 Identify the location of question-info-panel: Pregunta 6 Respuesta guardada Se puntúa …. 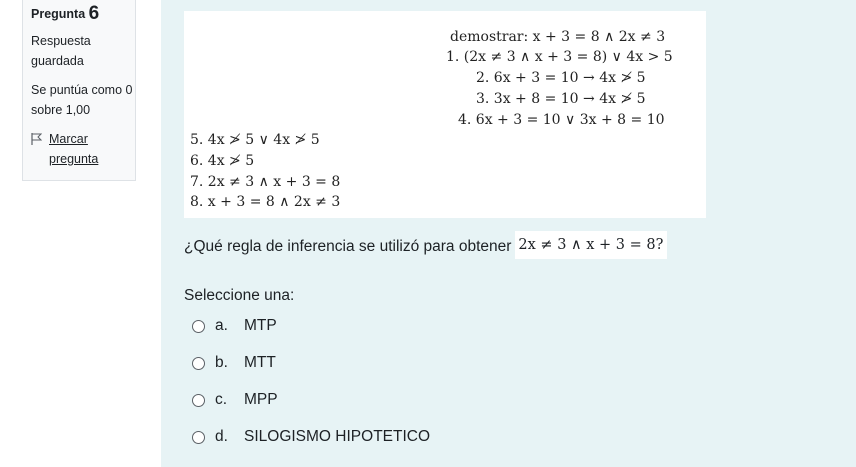
(79, 90).